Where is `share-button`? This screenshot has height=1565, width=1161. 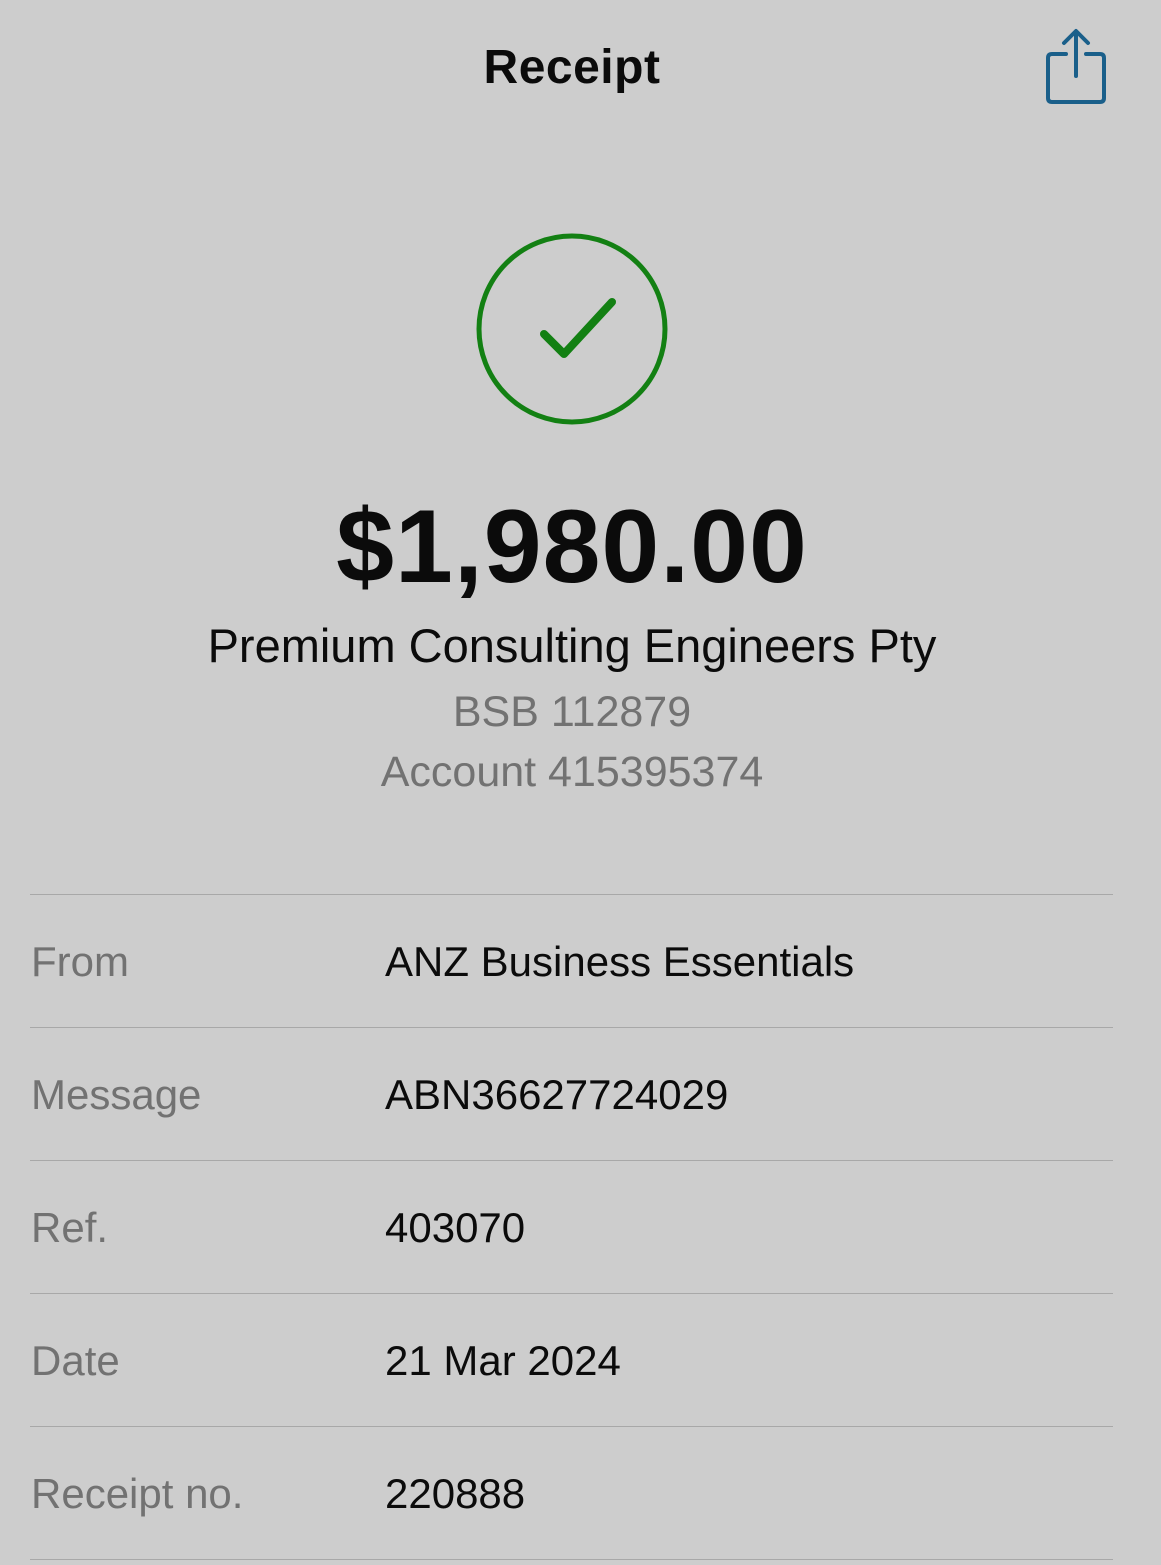 share-button is located at coordinates (1076, 66).